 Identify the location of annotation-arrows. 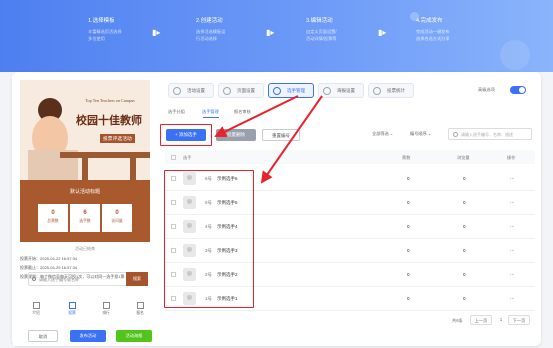
(268, 139).